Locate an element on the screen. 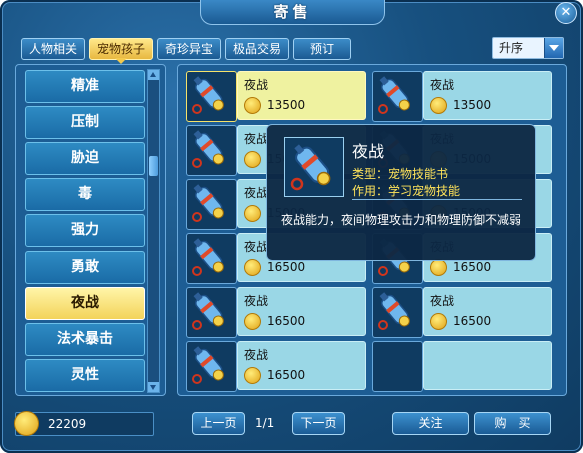  window-title: 寄售 is located at coordinates (292, 12).